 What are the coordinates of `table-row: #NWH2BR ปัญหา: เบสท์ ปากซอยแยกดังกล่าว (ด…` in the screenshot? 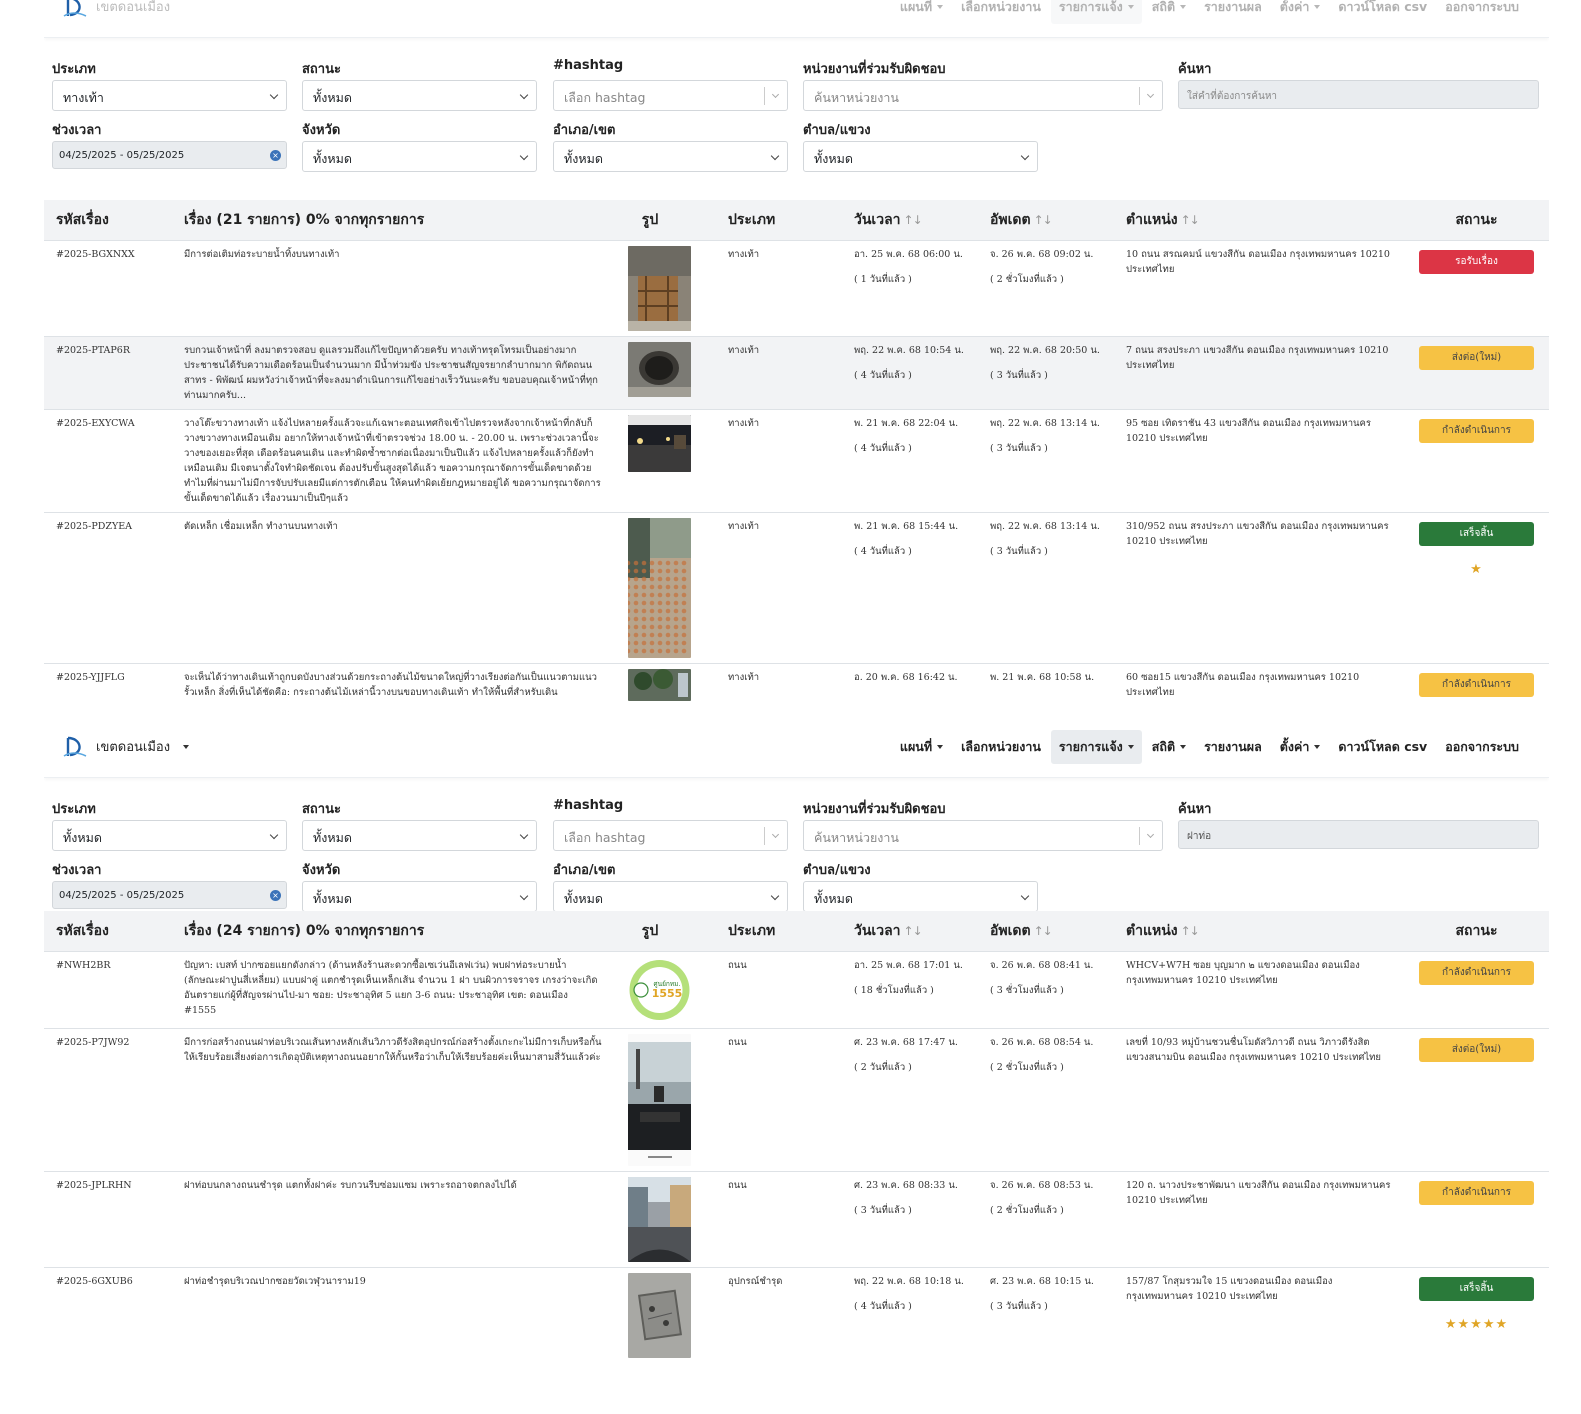 It's located at (796, 989).